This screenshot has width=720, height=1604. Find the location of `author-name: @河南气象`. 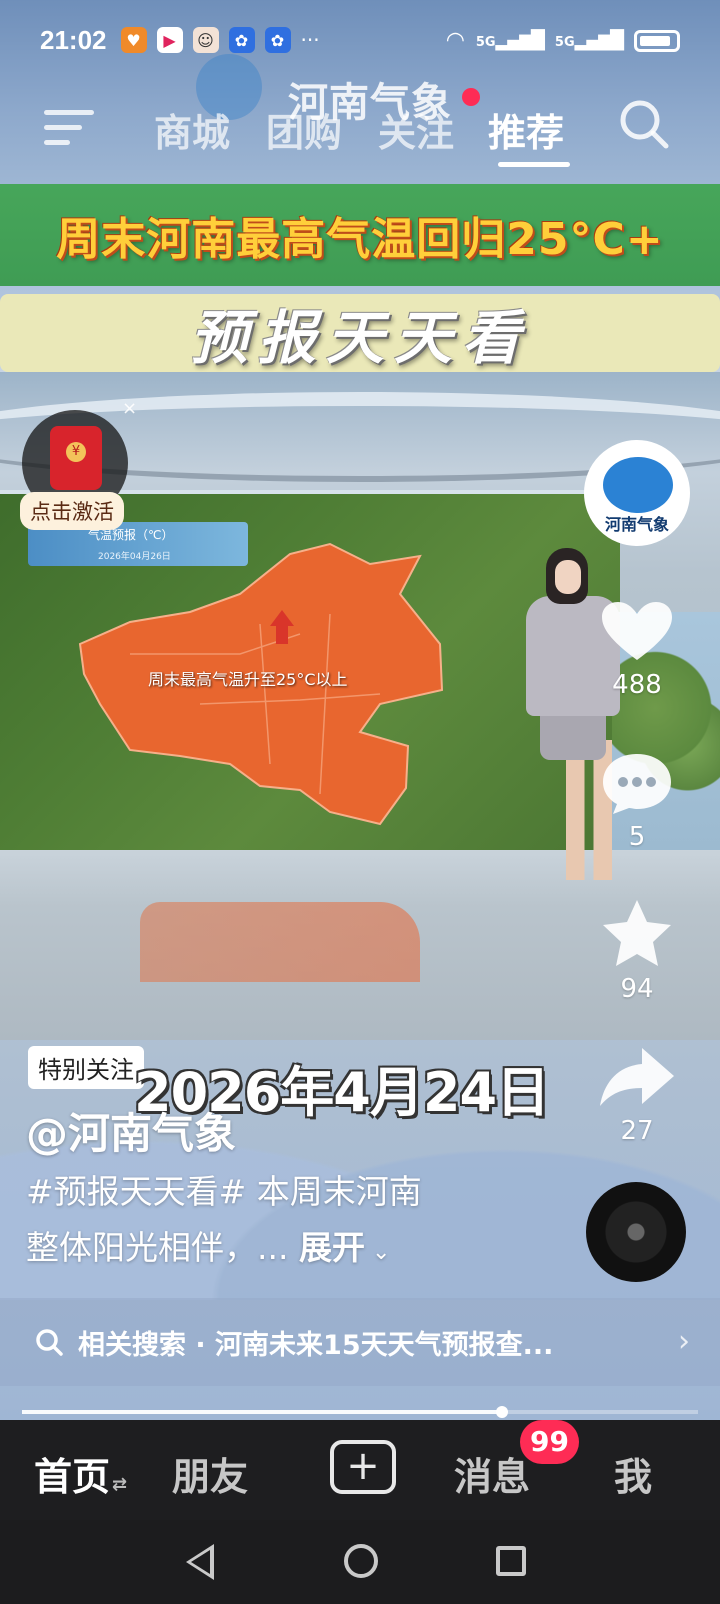

author-name: @河南气象 is located at coordinates (131, 1130).